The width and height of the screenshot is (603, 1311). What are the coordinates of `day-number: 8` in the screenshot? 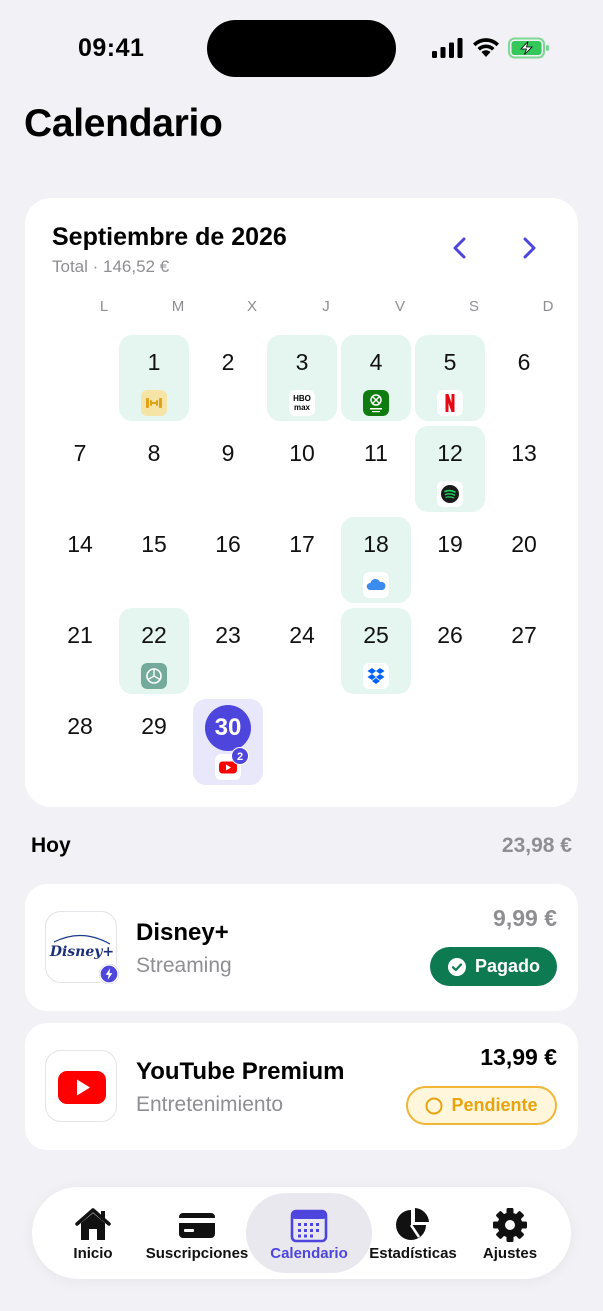 It's located at (154, 453).